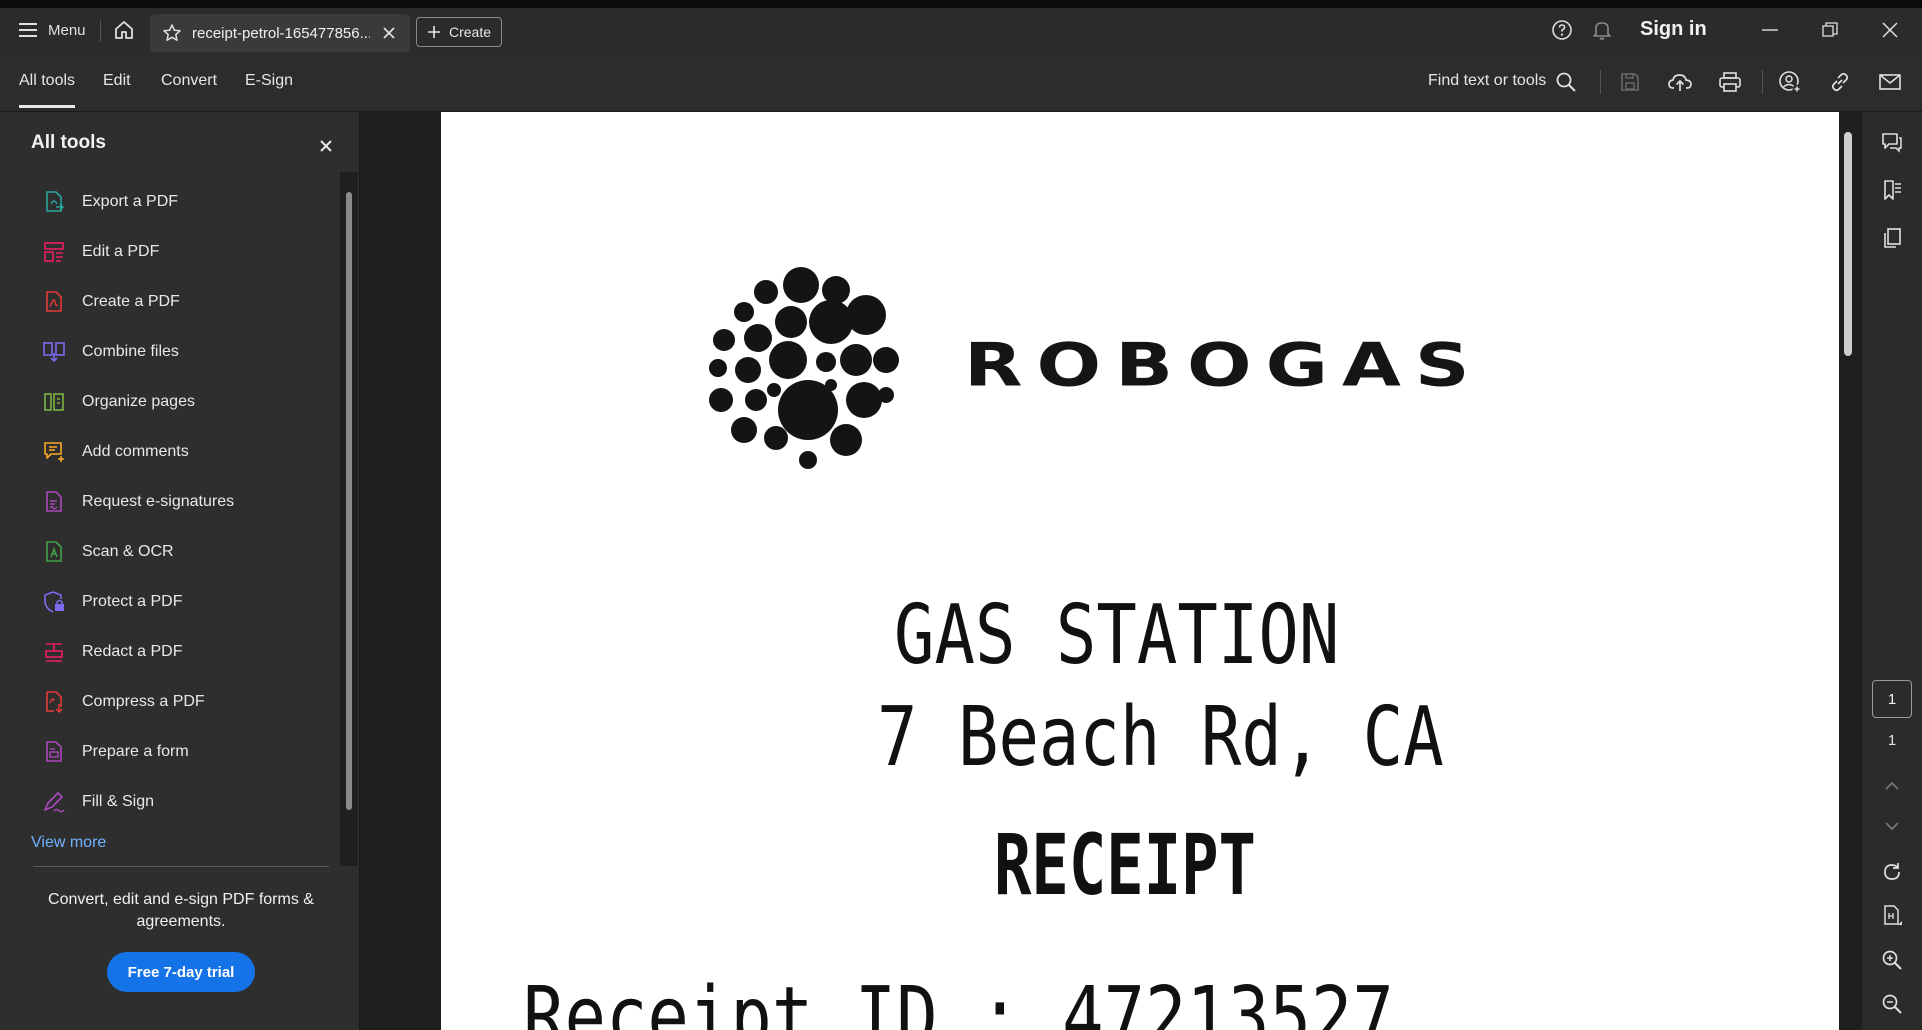 The image size is (1922, 1030). What do you see at coordinates (132, 651) in the screenshot?
I see `tool-label: Redact a PDF` at bounding box center [132, 651].